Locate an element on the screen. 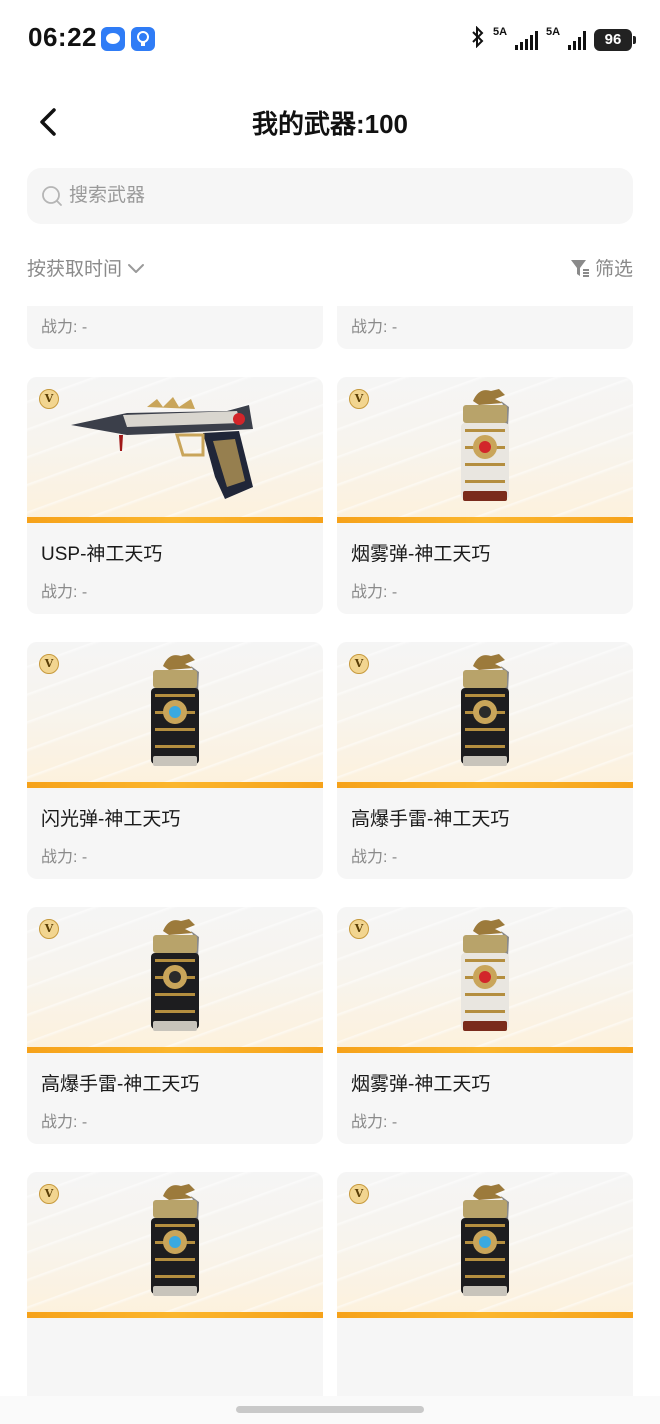 Image resolution: width=660 pixels, height=1424 pixels. weapon-card: V 闪光弹-神工天巧战力: - is located at coordinates (175, 760).